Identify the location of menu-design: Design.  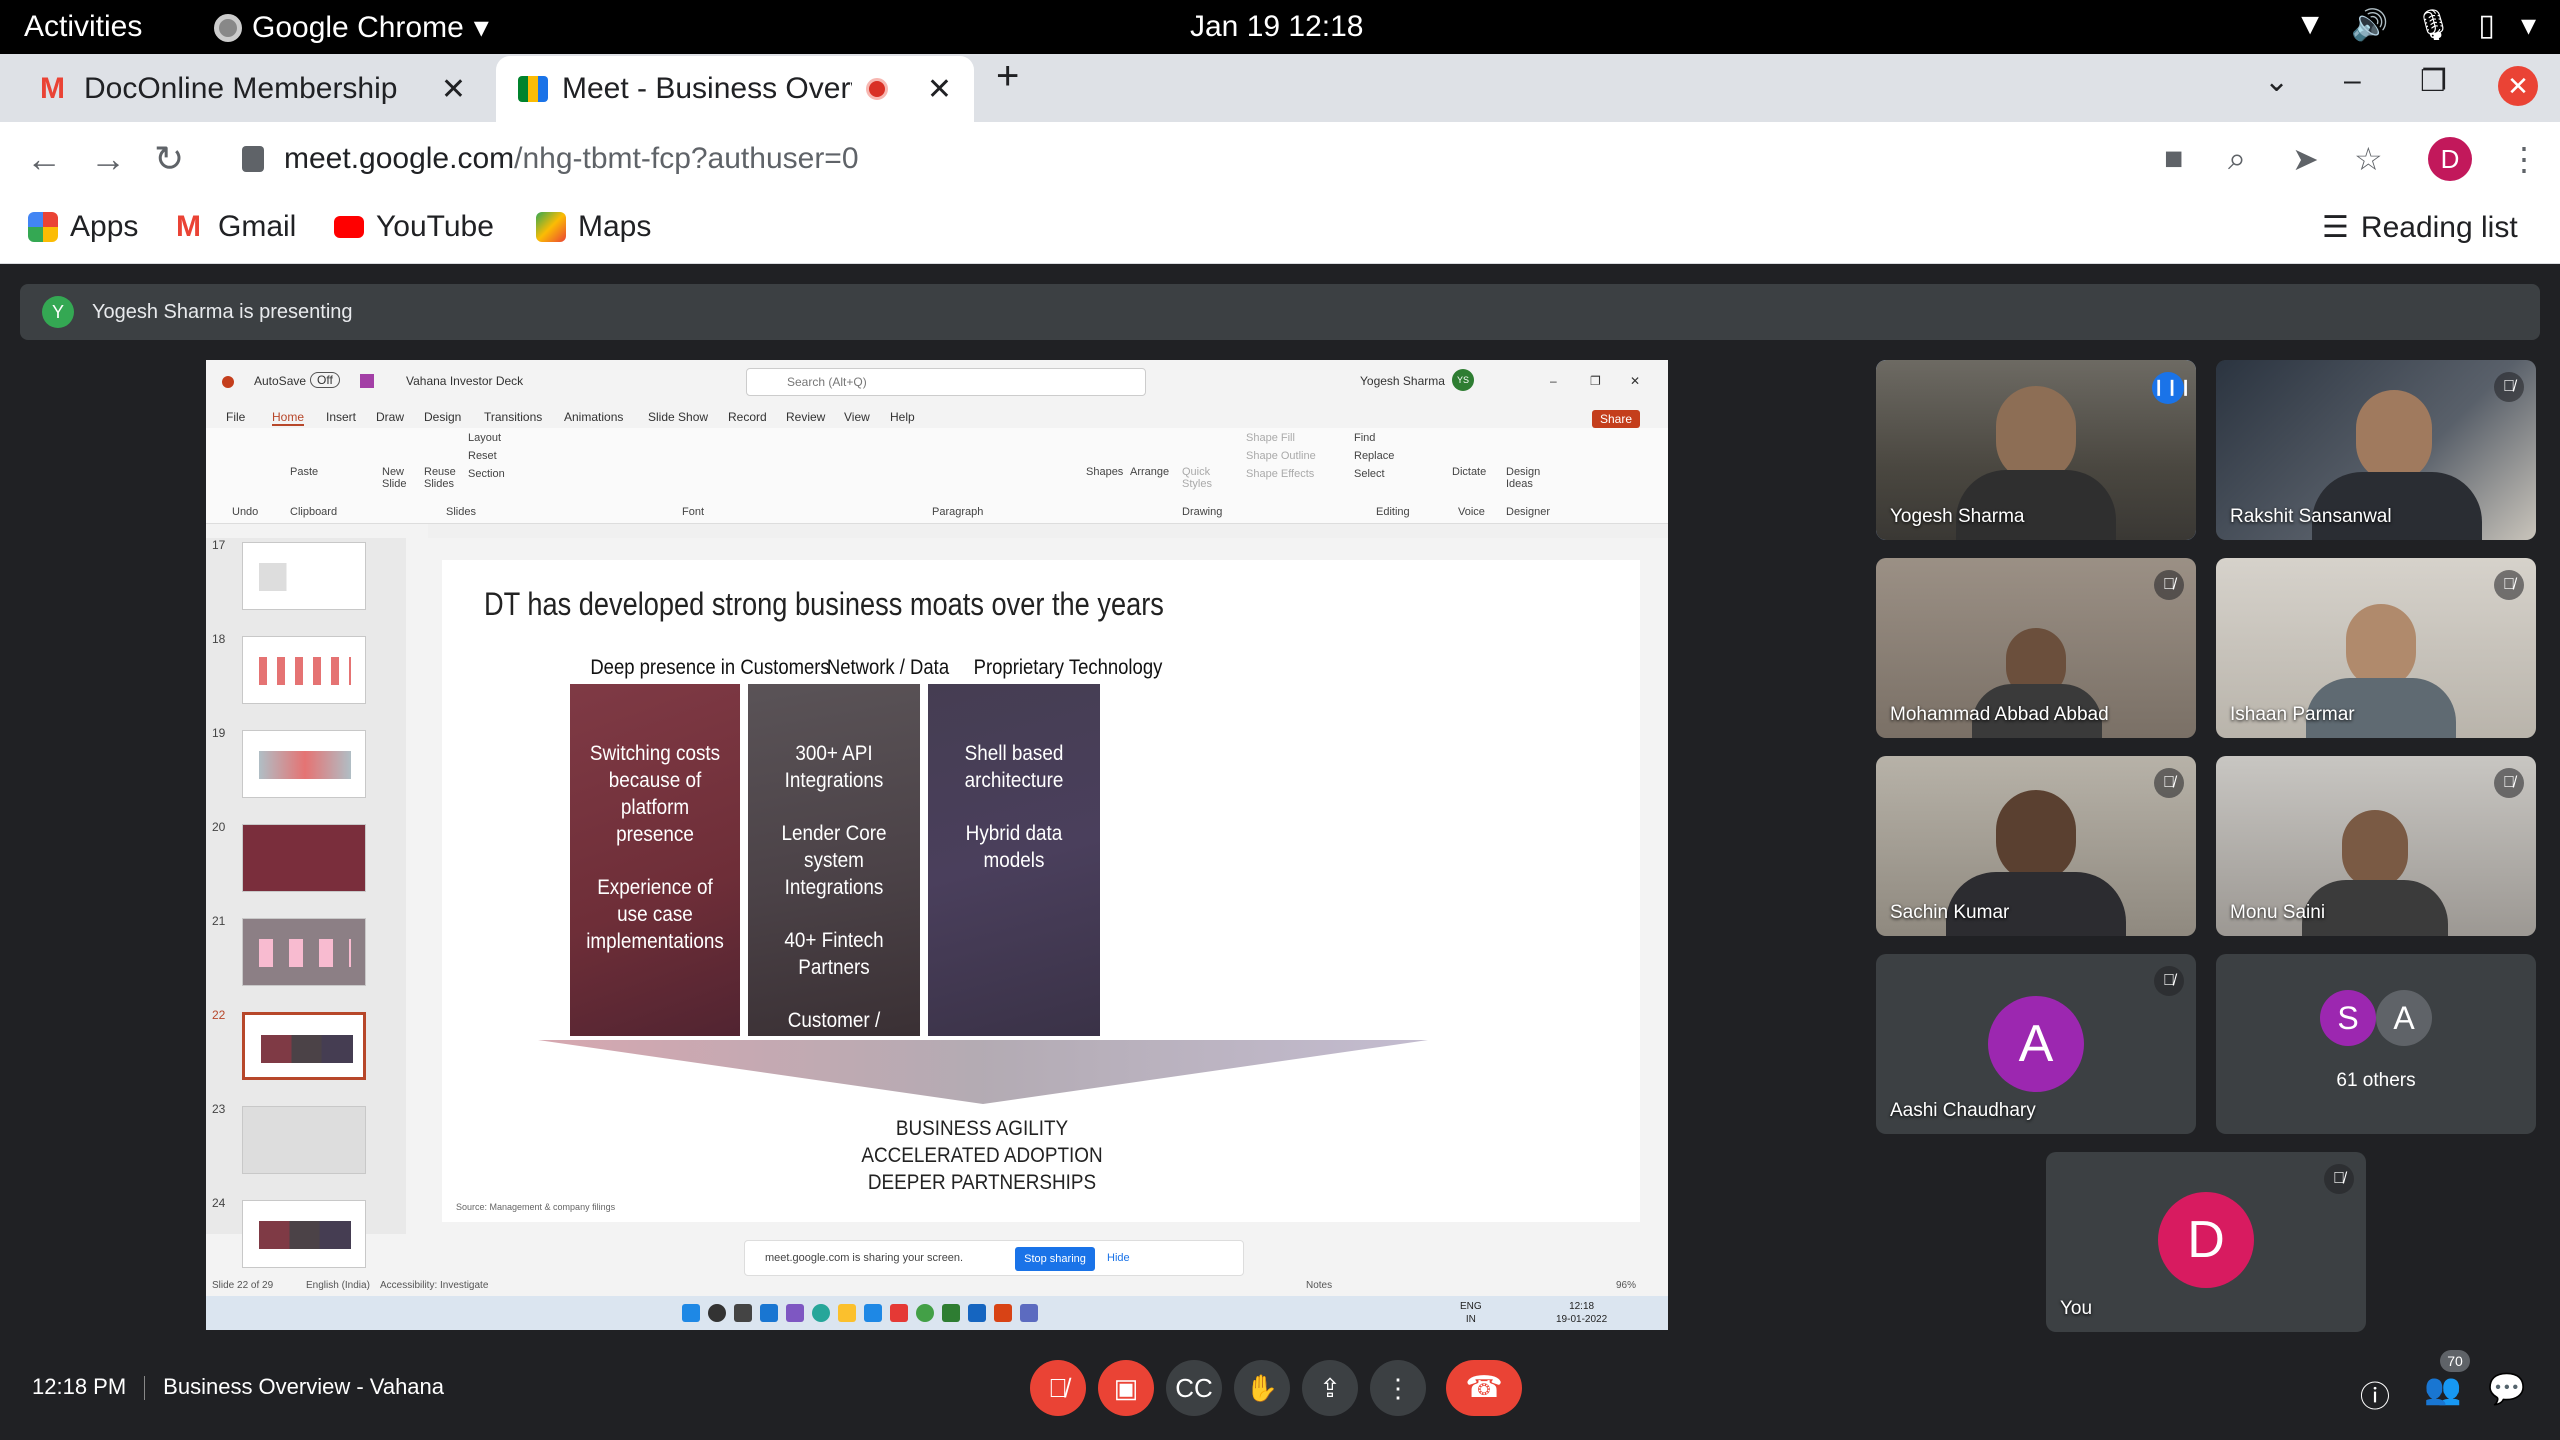
(442, 417).